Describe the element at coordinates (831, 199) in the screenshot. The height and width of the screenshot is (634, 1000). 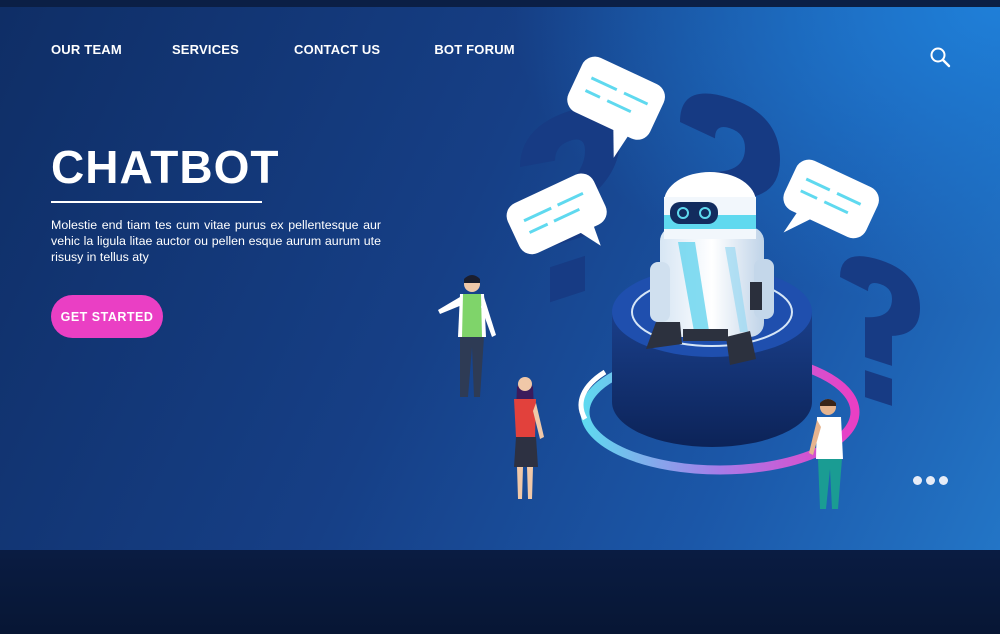
I see `speech-bubble-icon` at that location.